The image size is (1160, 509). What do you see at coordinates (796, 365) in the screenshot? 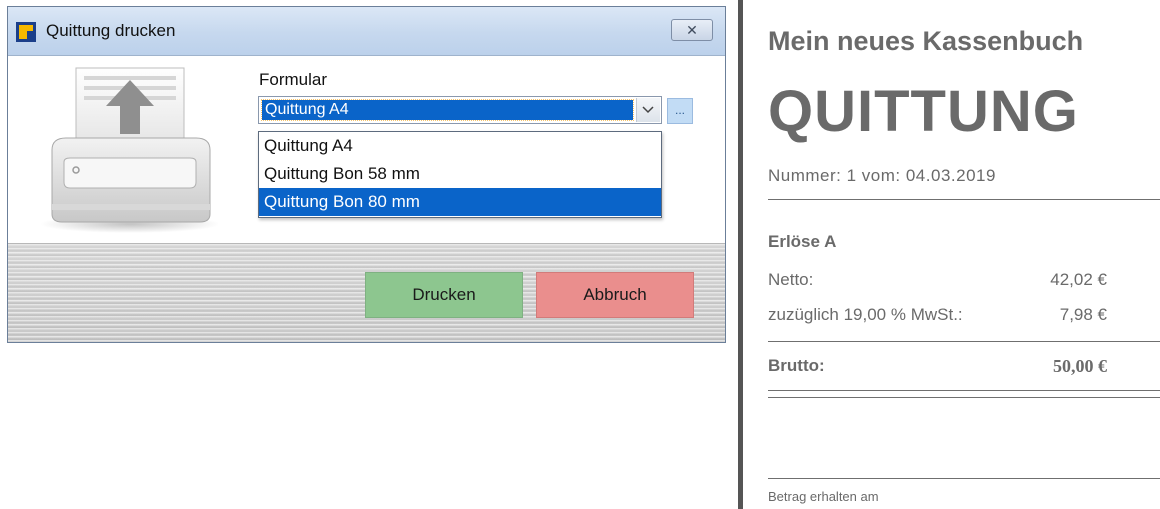
I see `gross-label: Brutto:` at bounding box center [796, 365].